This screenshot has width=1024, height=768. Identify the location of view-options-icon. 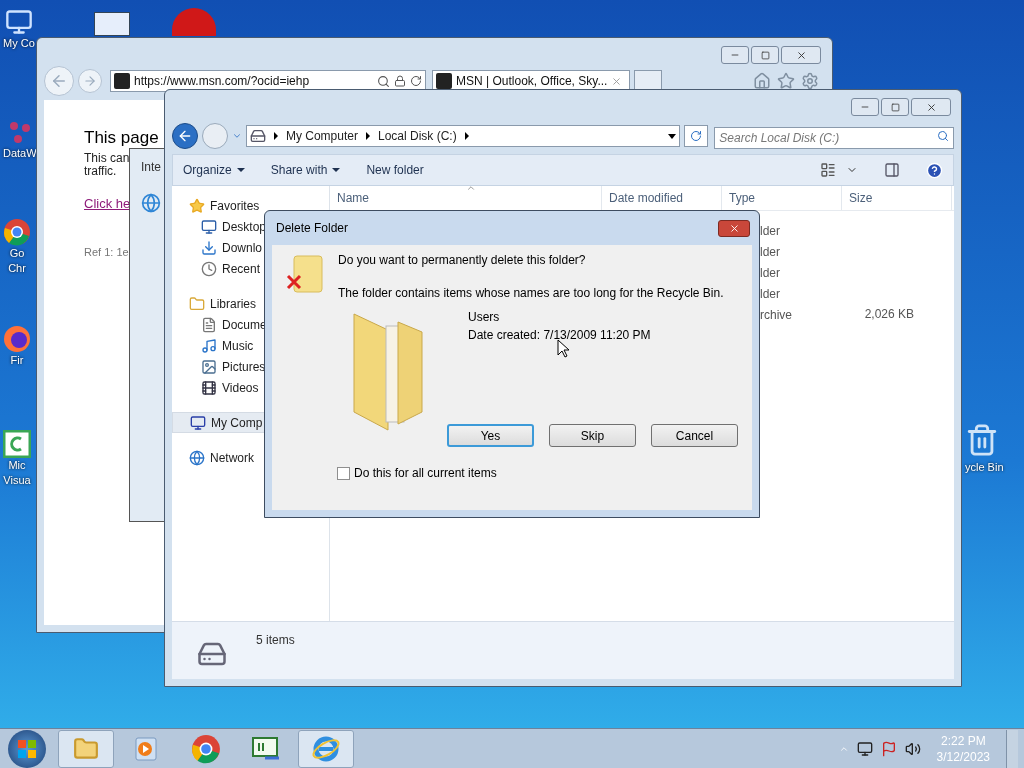
(828, 170).